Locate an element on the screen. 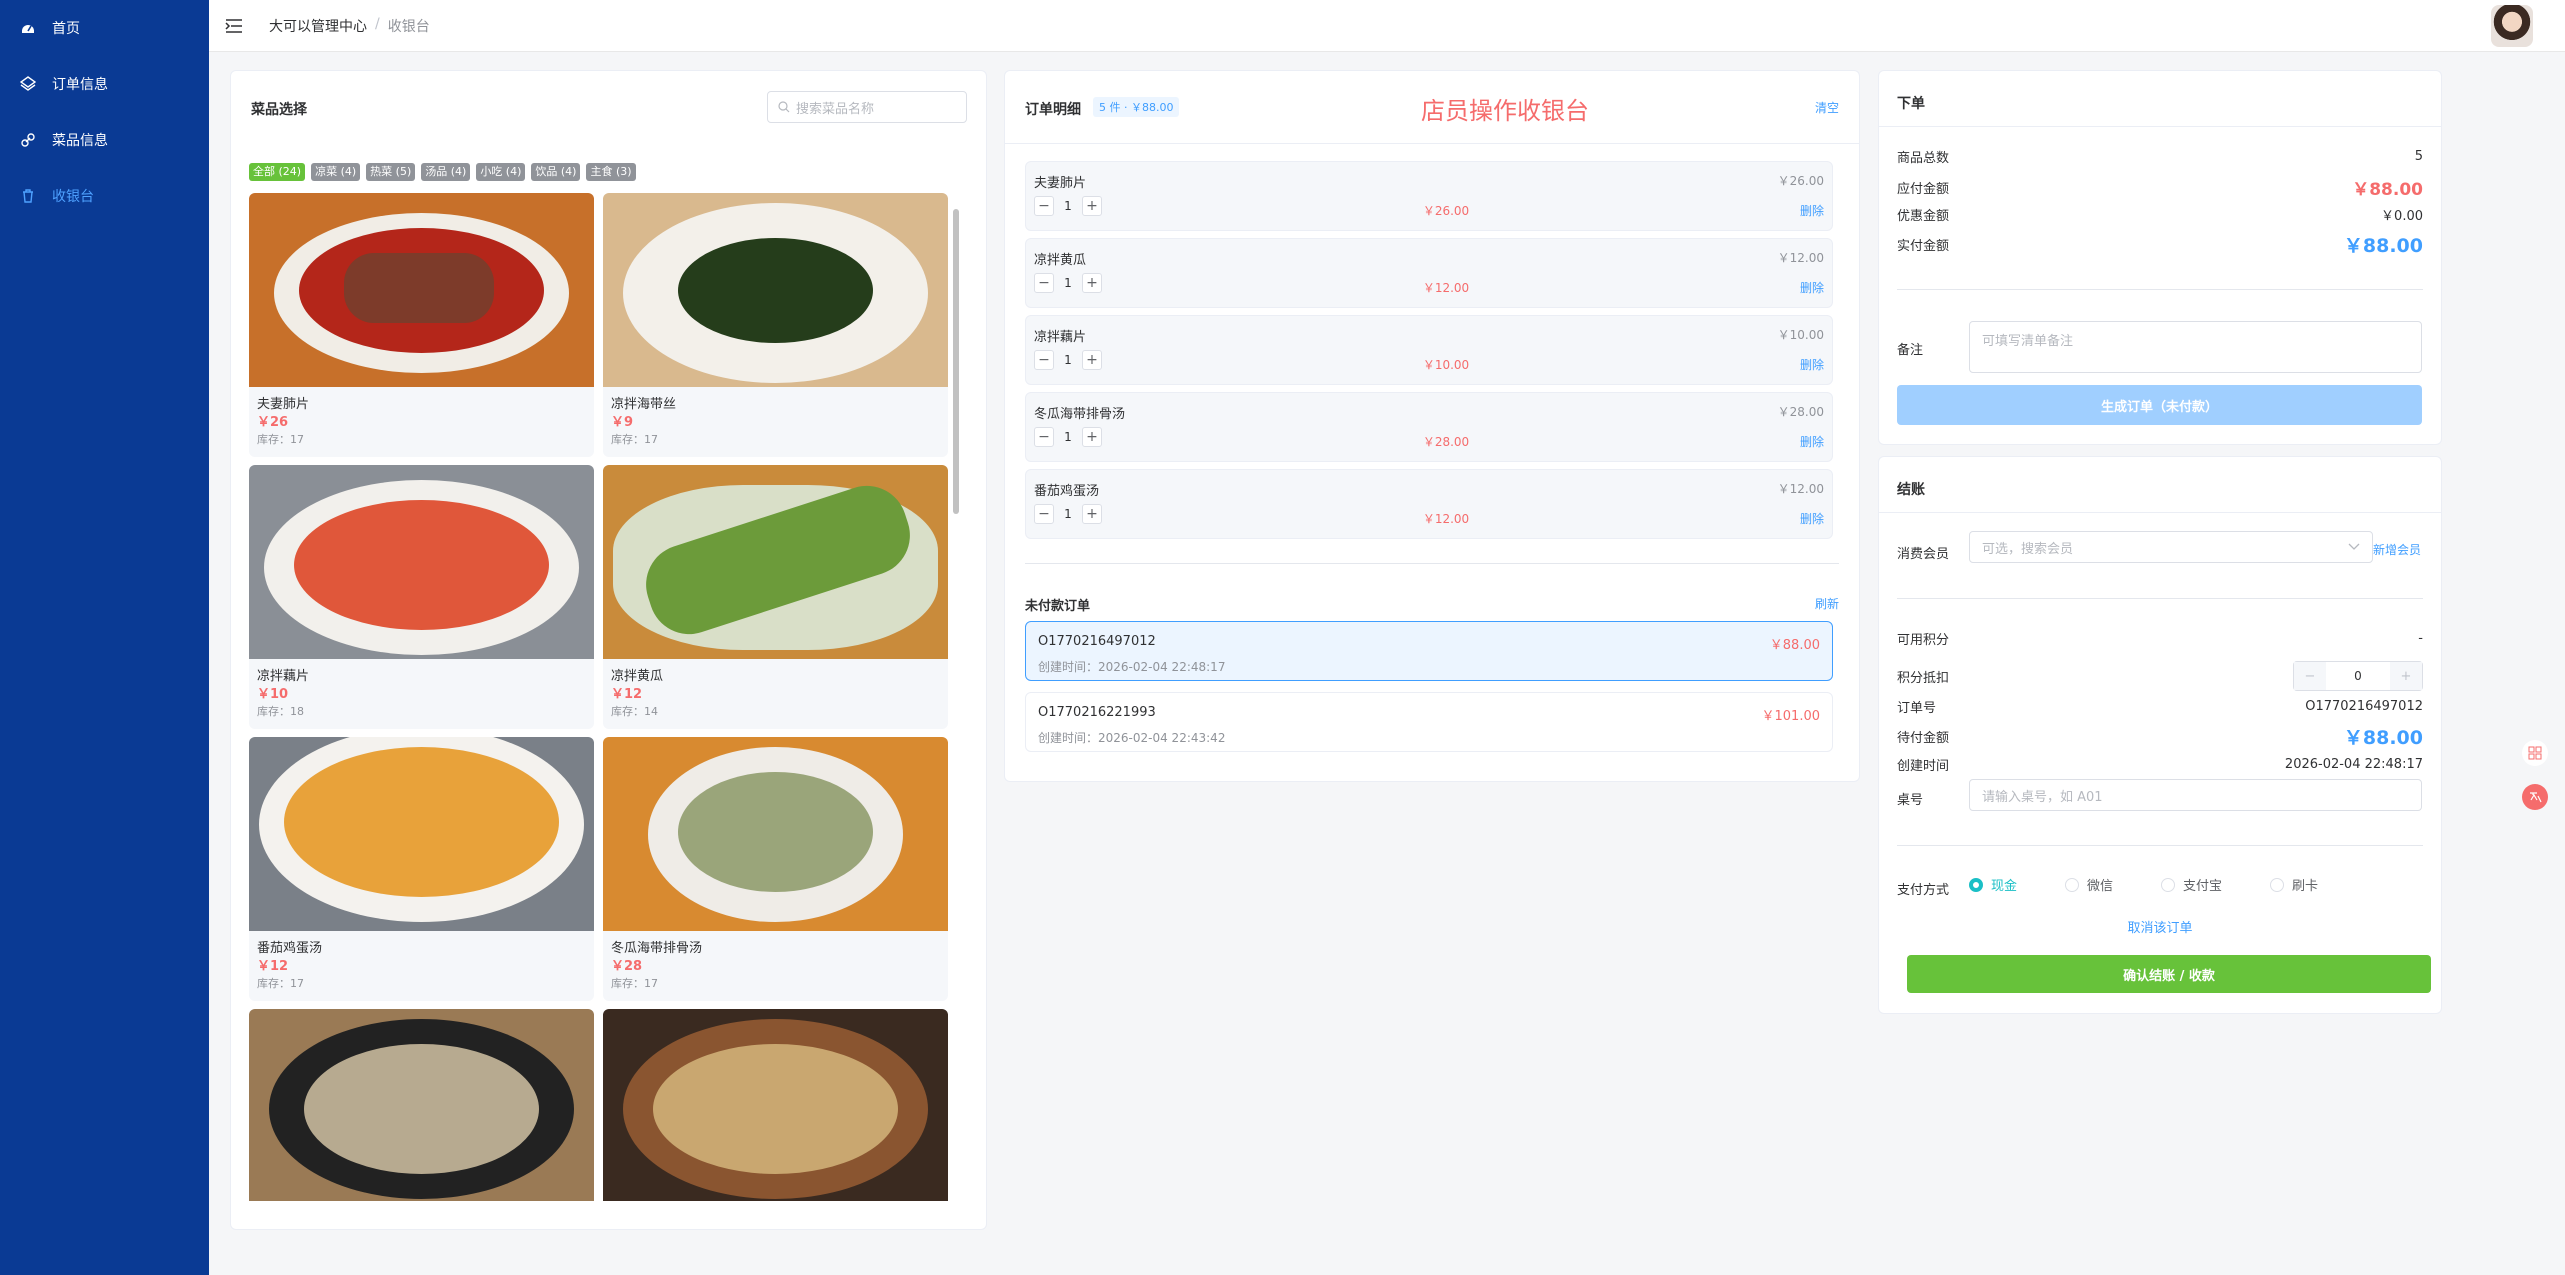 This screenshot has height=1275, width=2565. search-input: 搜索菜品名称 is located at coordinates (867, 107).